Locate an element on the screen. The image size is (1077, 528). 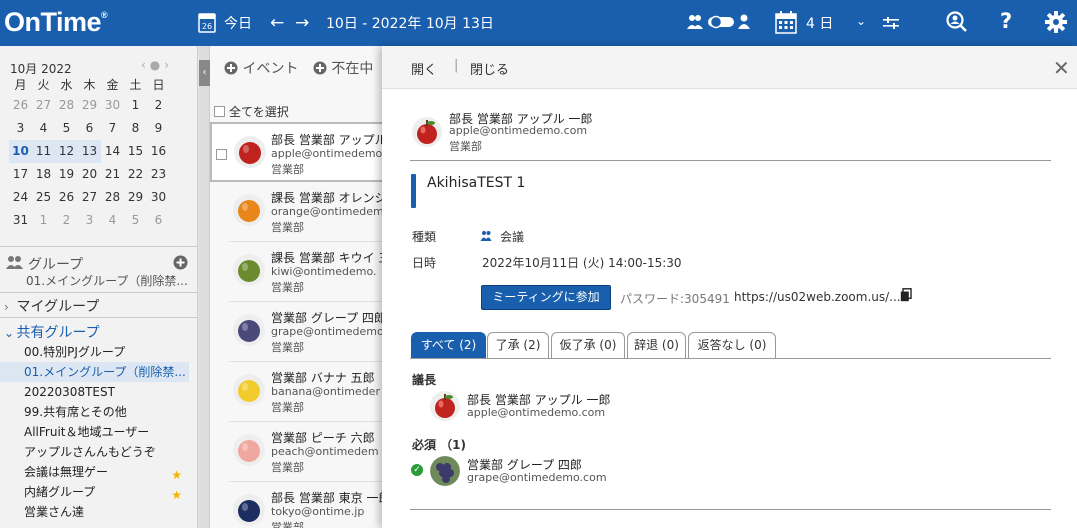
calendar-grid-icon is located at coordinates (786, 23).